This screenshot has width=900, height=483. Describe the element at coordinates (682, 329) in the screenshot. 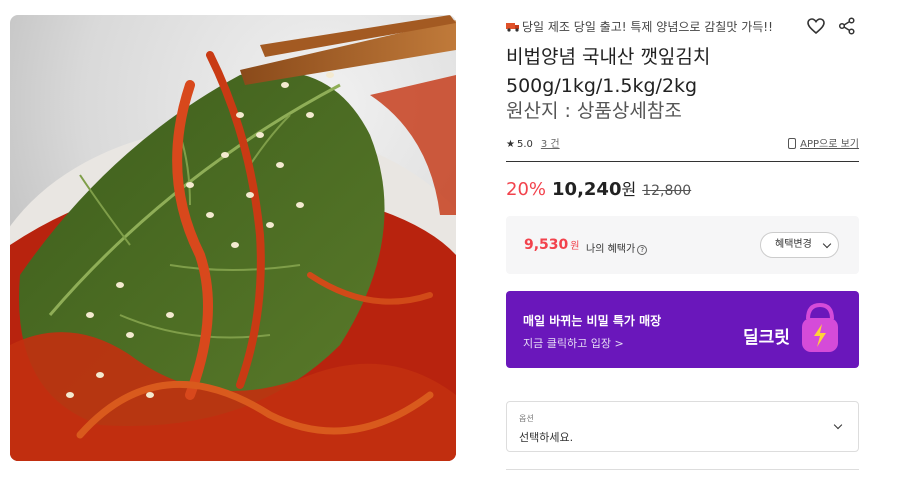

I see `deal-banner: 매일 바뀌는 비밀 특가 매장 지금 클릭하고 입장 > 딜크릿` at that location.